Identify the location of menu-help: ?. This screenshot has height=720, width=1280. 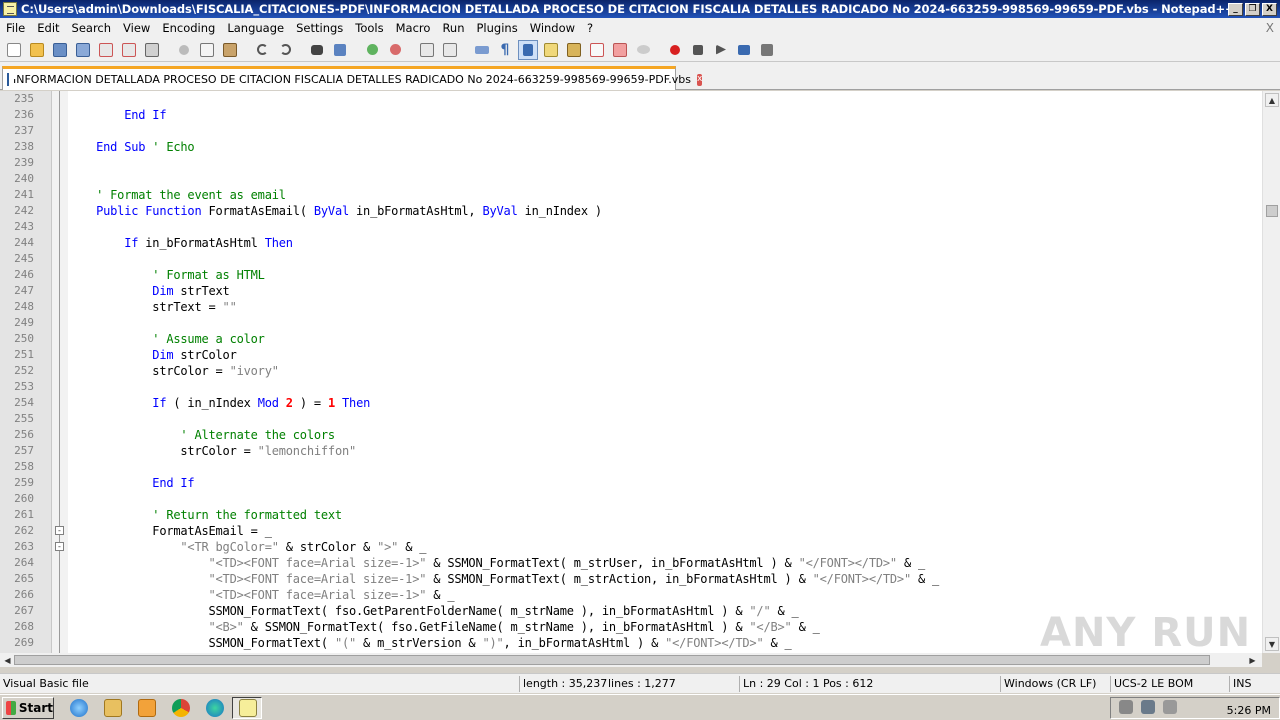
(590, 28).